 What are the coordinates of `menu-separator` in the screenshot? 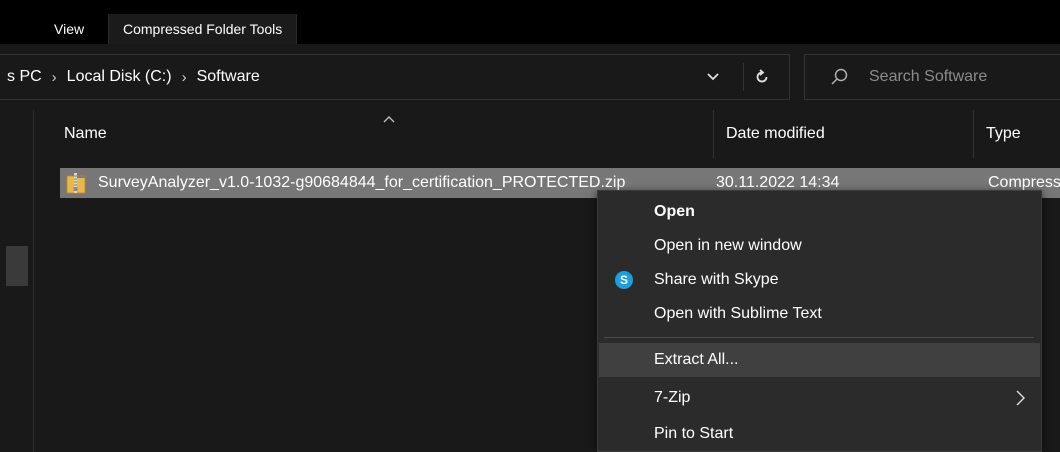 It's located at (819, 337).